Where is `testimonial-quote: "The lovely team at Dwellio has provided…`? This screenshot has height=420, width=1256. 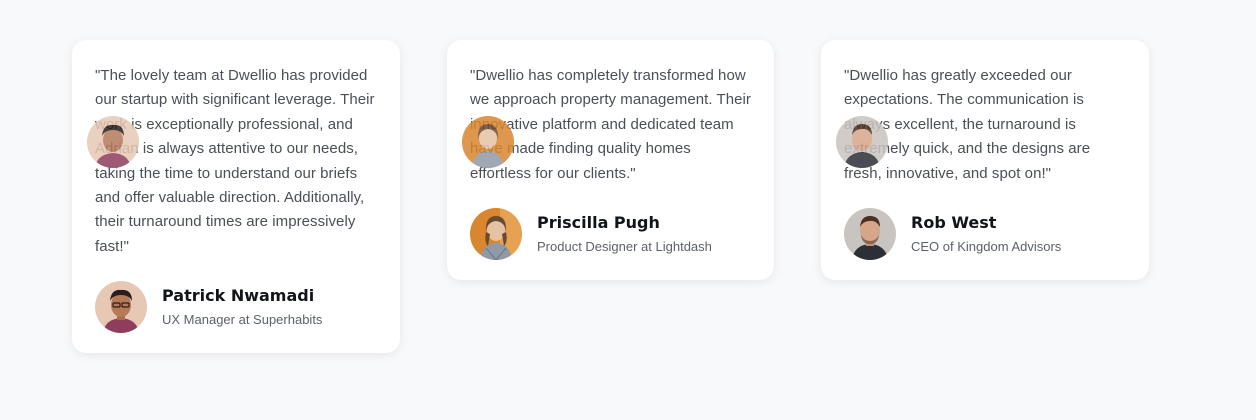 testimonial-quote: "The lovely team at Dwellio has provided… is located at coordinates (235, 161).